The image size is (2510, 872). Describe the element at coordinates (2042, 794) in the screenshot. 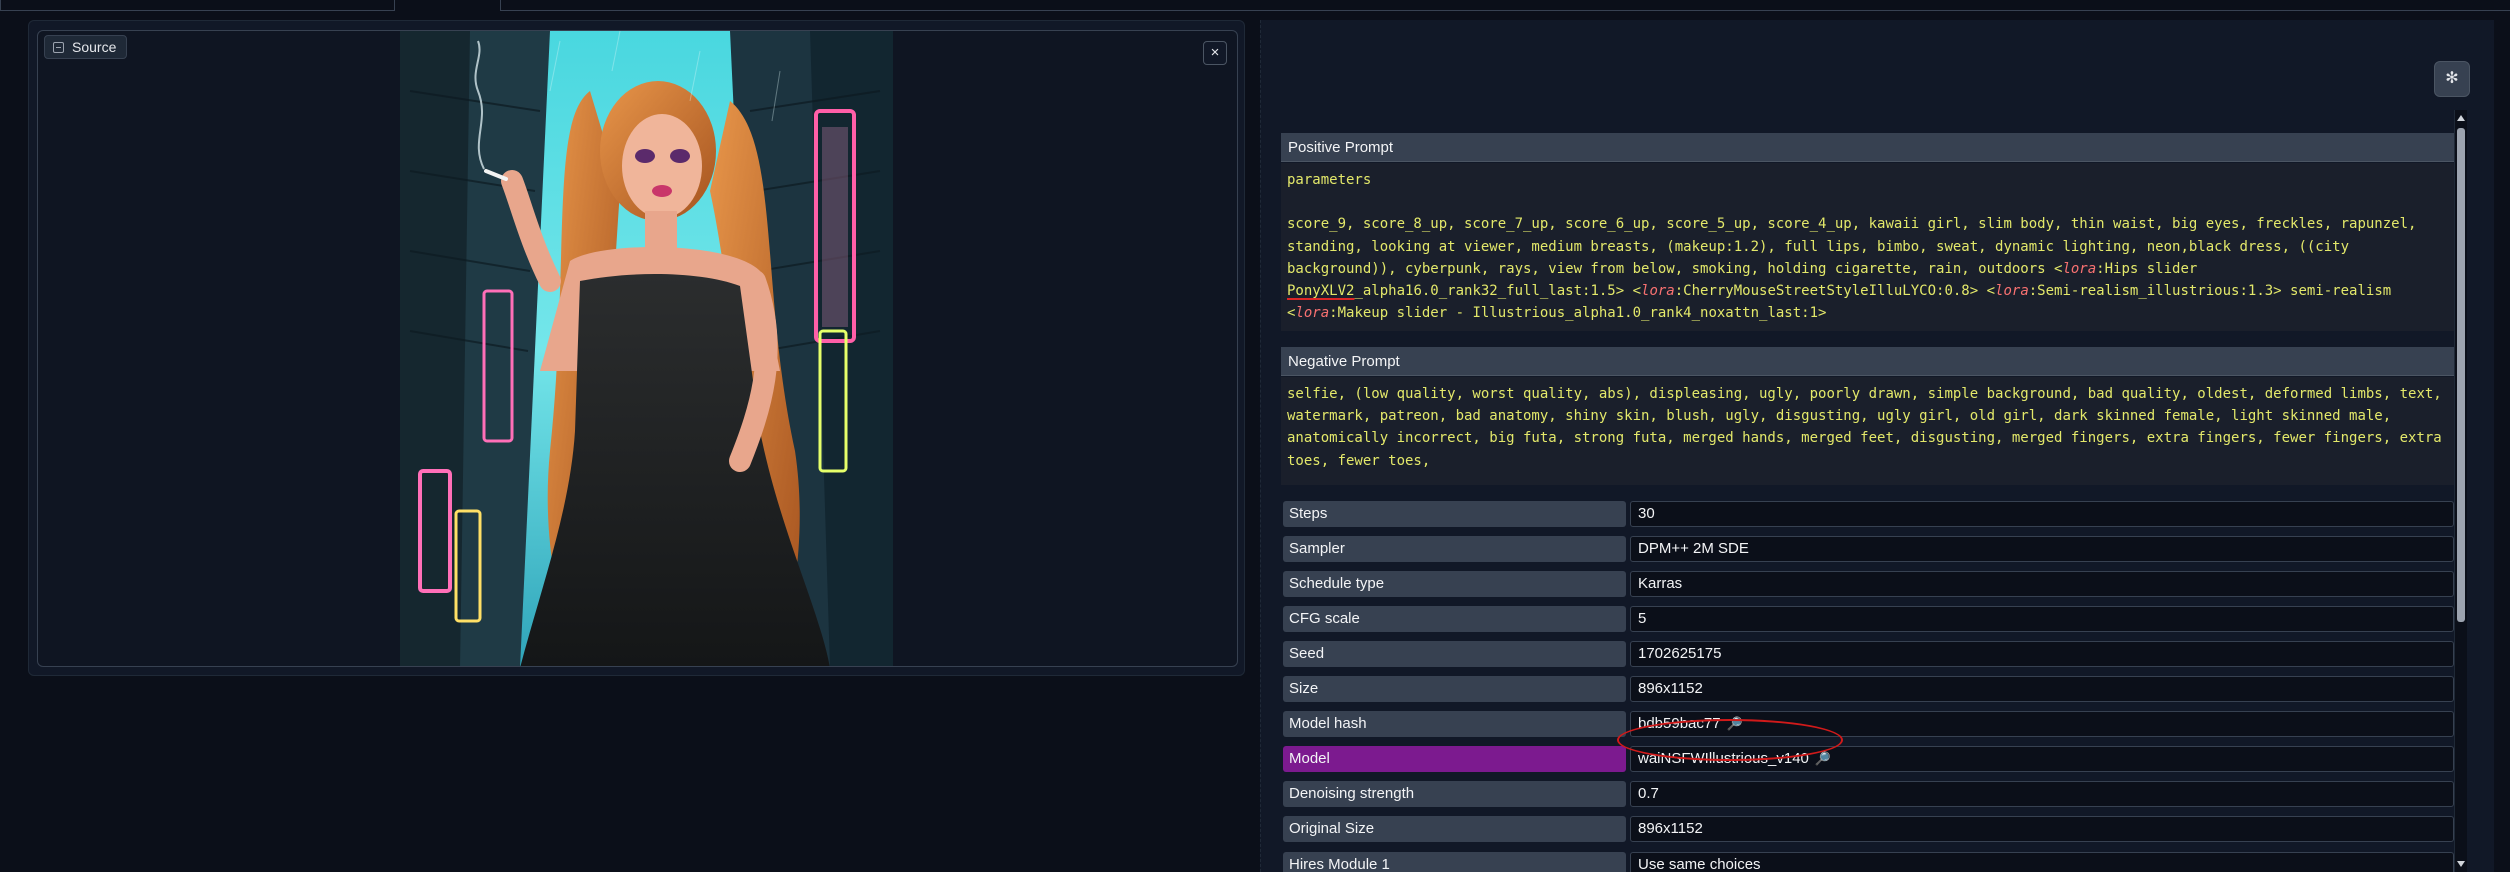

I see `param-value: 0.7` at that location.